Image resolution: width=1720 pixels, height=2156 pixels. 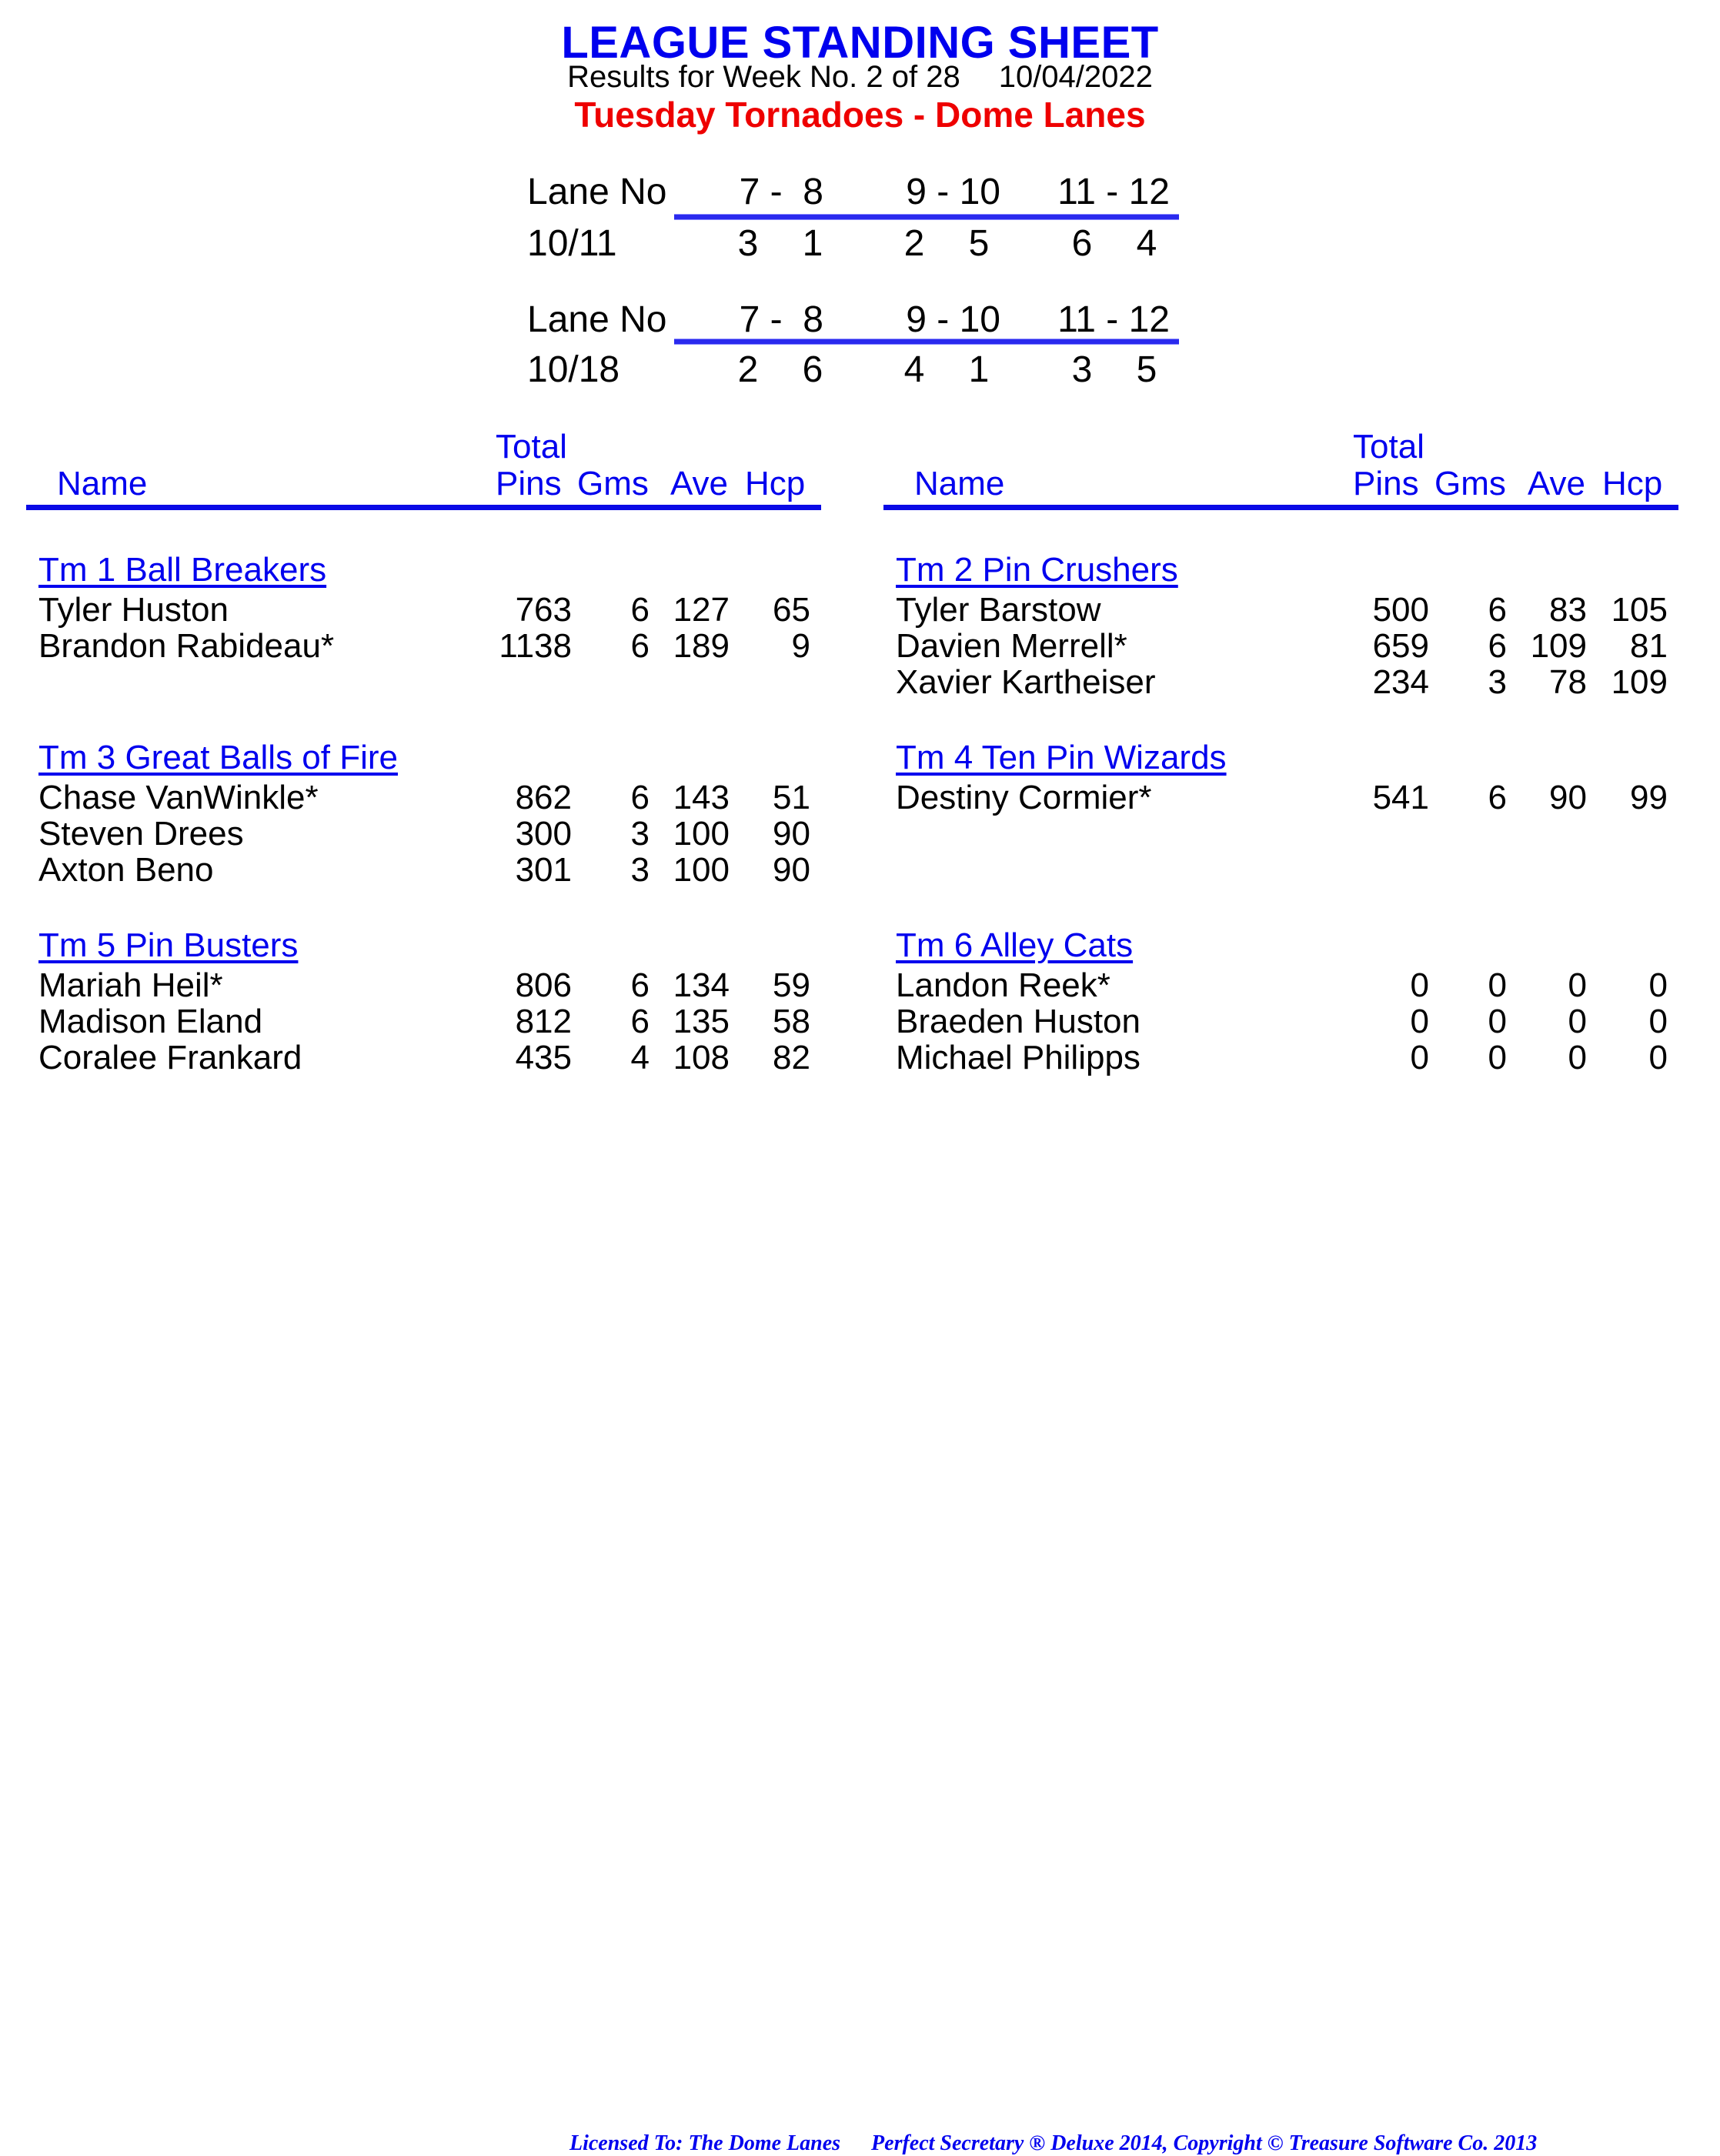 I want to click on player-hcp: 81, so click(x=1649, y=646).